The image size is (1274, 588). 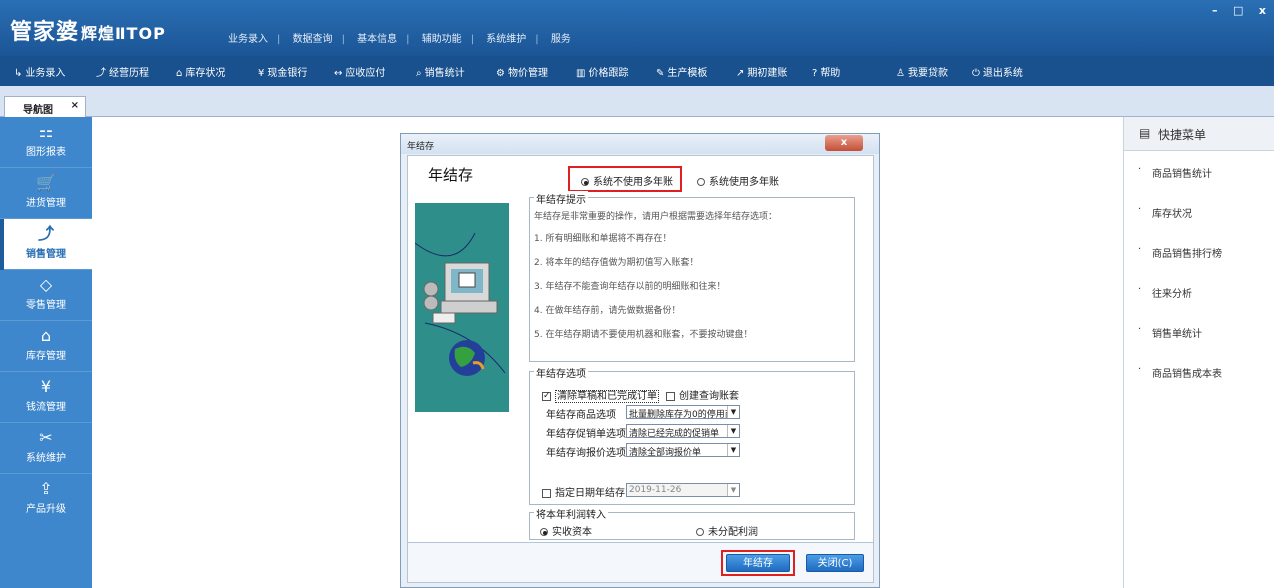 I want to click on menu-item-service: 服务, so click(x=561, y=39).